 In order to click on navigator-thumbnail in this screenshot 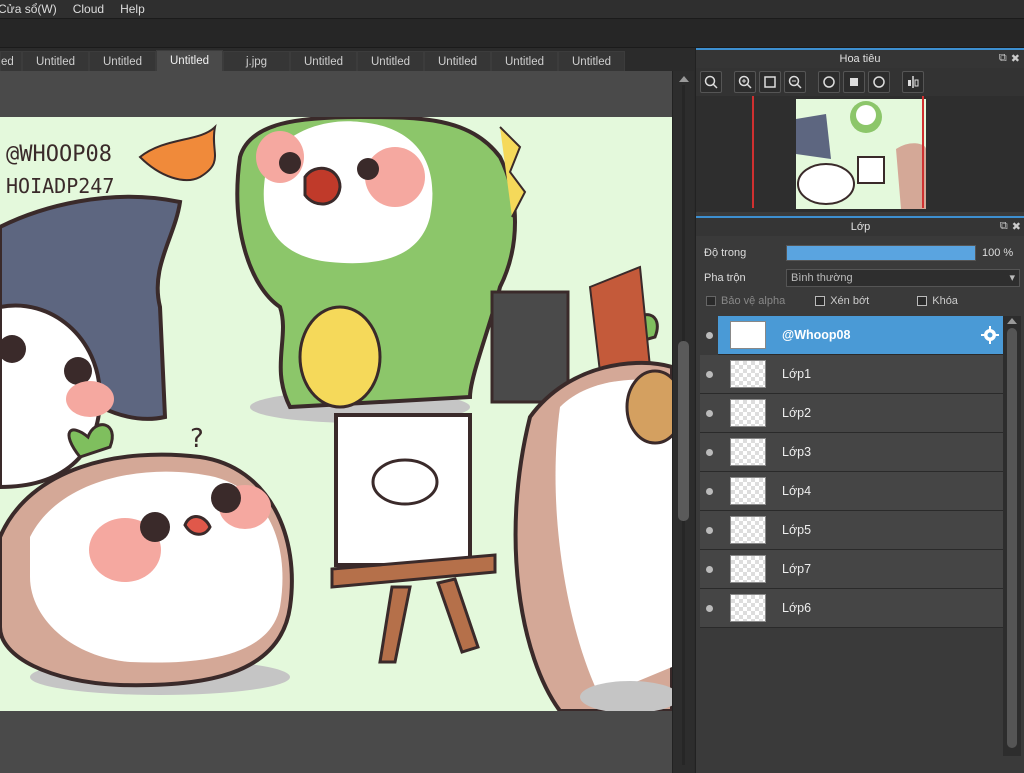, I will do `click(861, 154)`.